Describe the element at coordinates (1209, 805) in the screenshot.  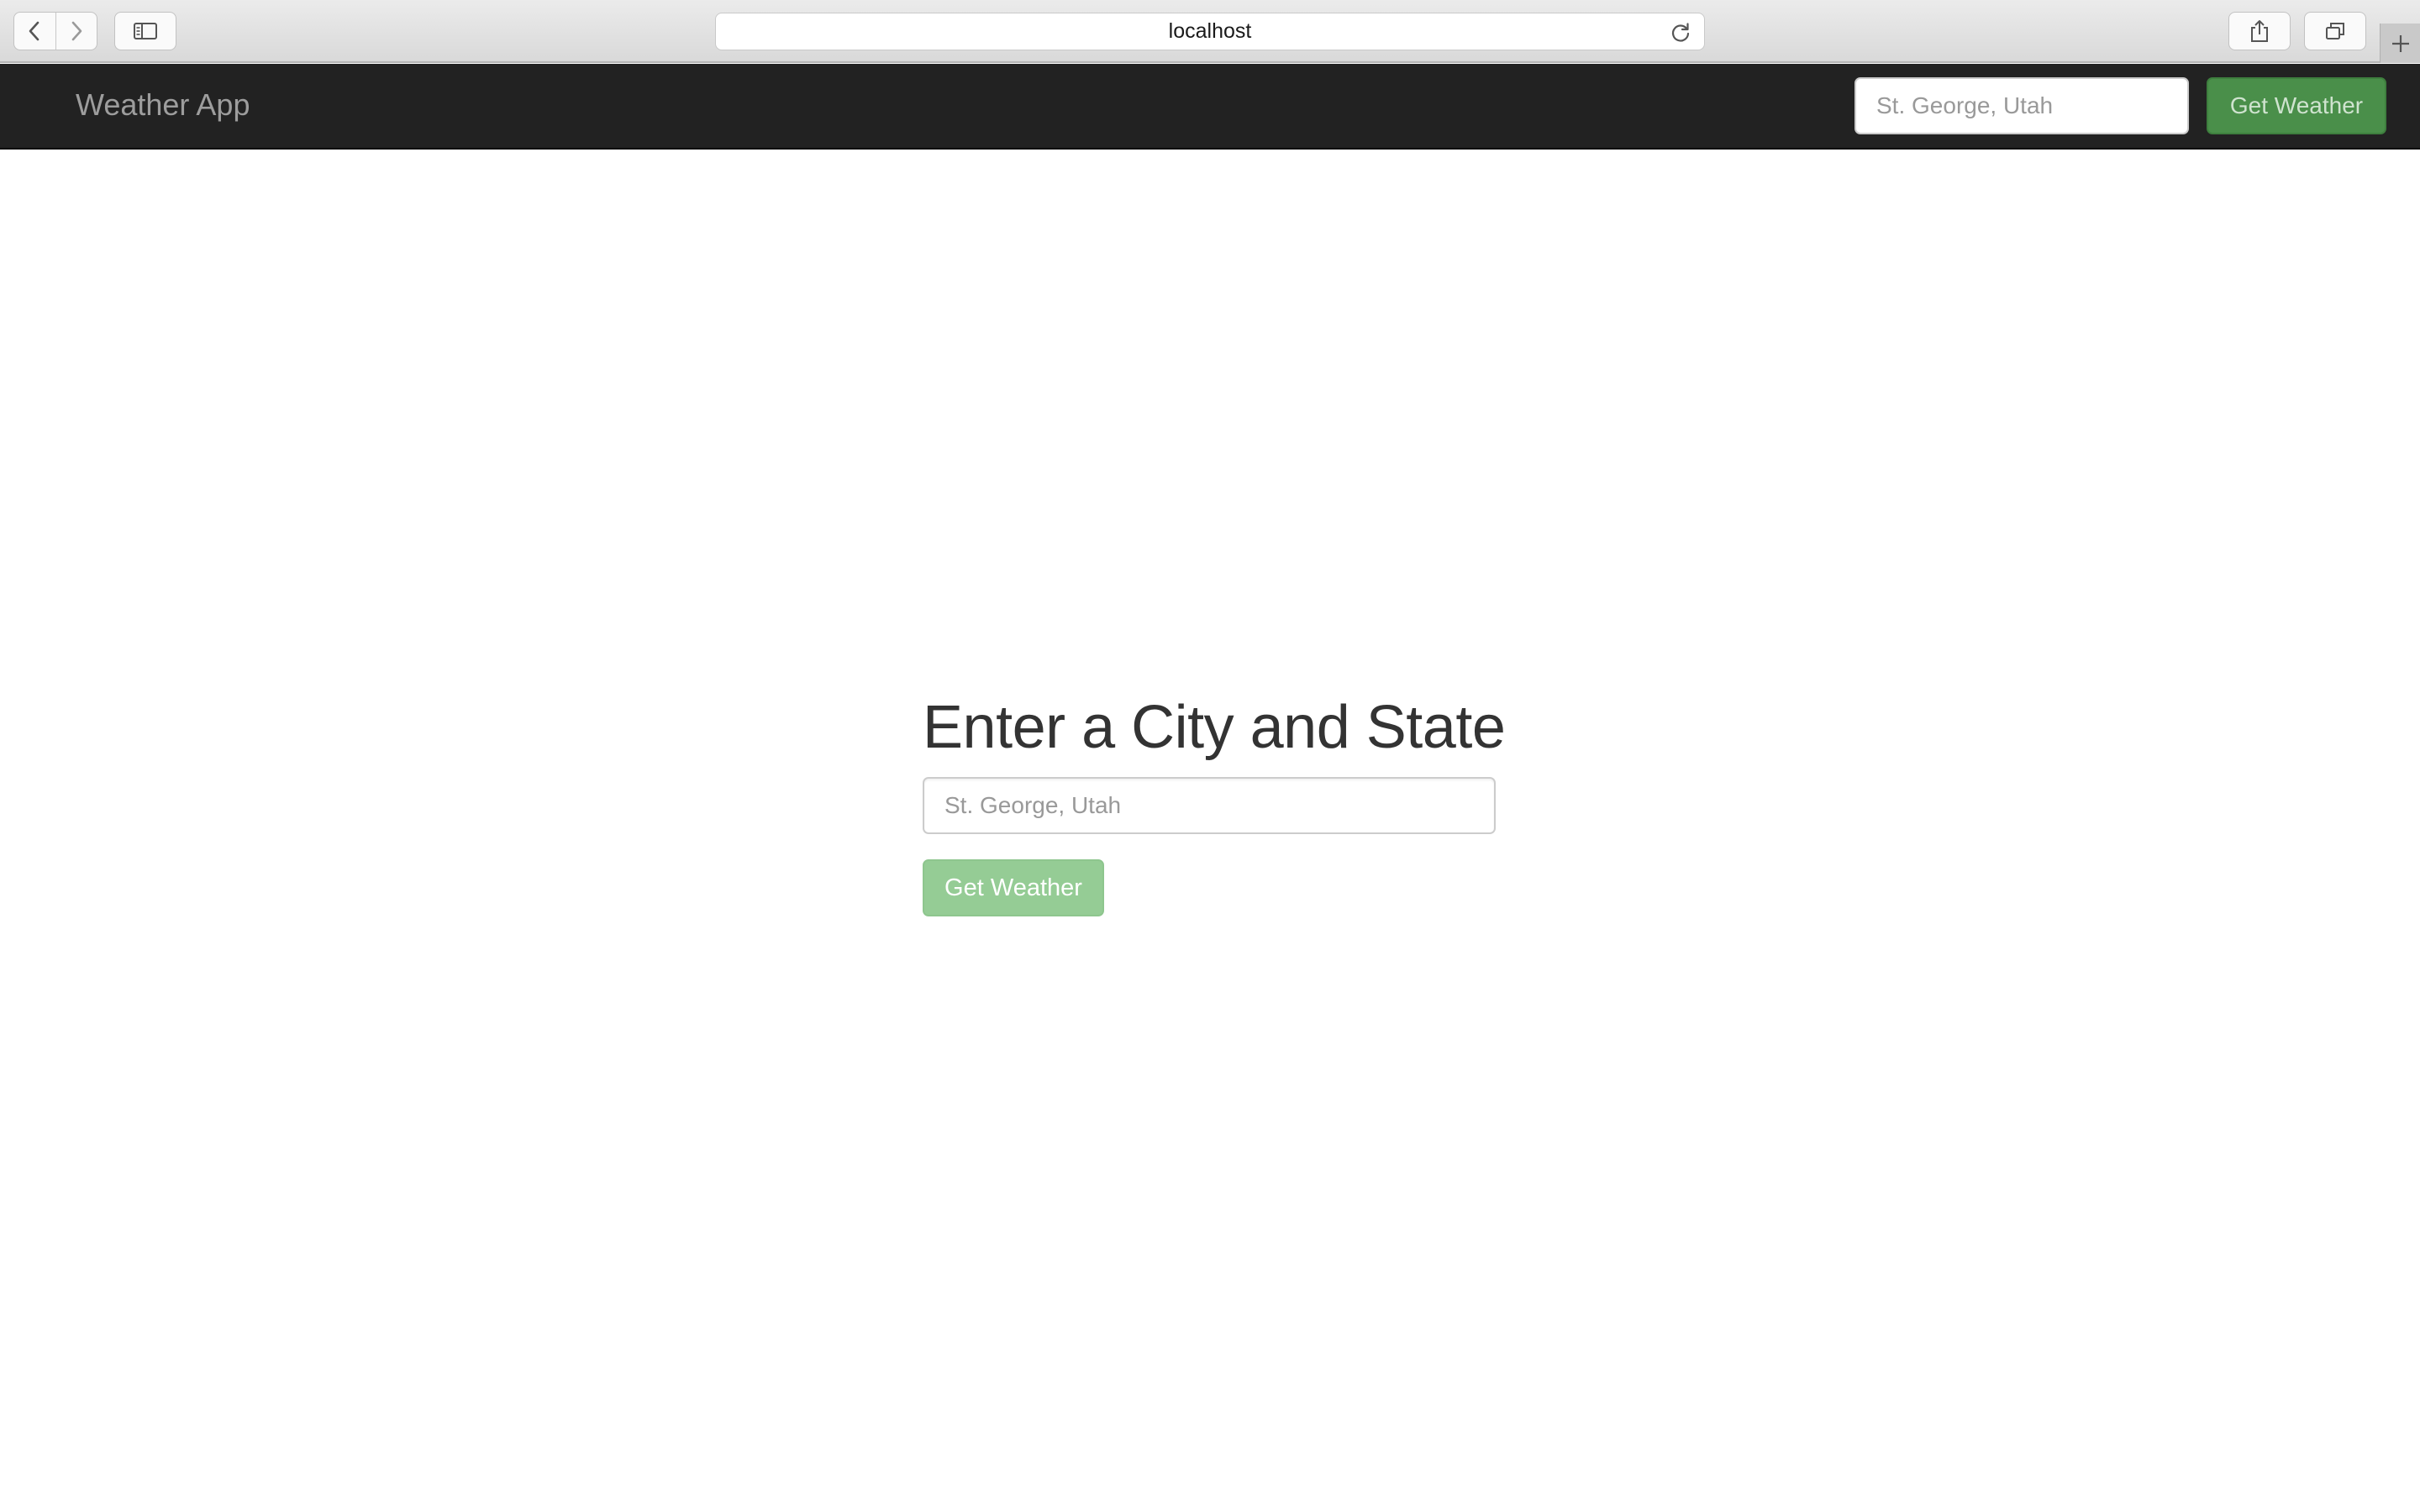
I see `city-state-input` at that location.